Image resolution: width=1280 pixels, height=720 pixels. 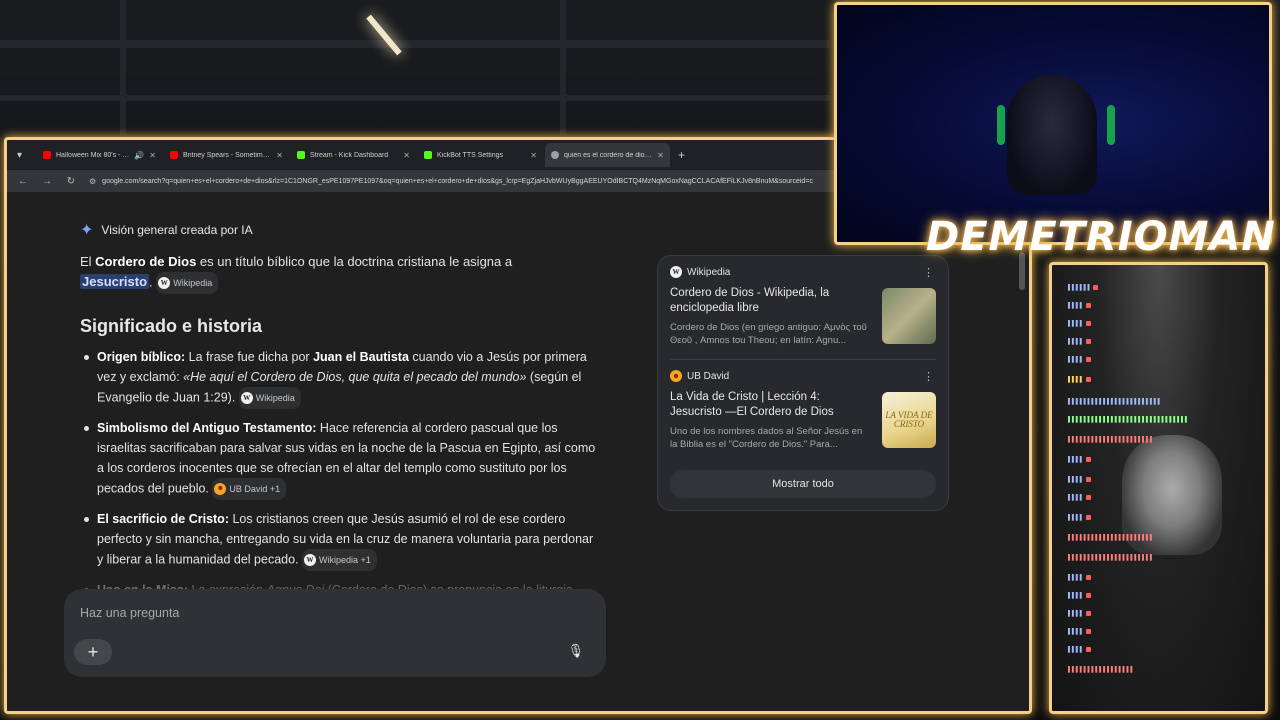 I want to click on ai-overview-title: Visión general creada por IA, so click(x=177, y=230).